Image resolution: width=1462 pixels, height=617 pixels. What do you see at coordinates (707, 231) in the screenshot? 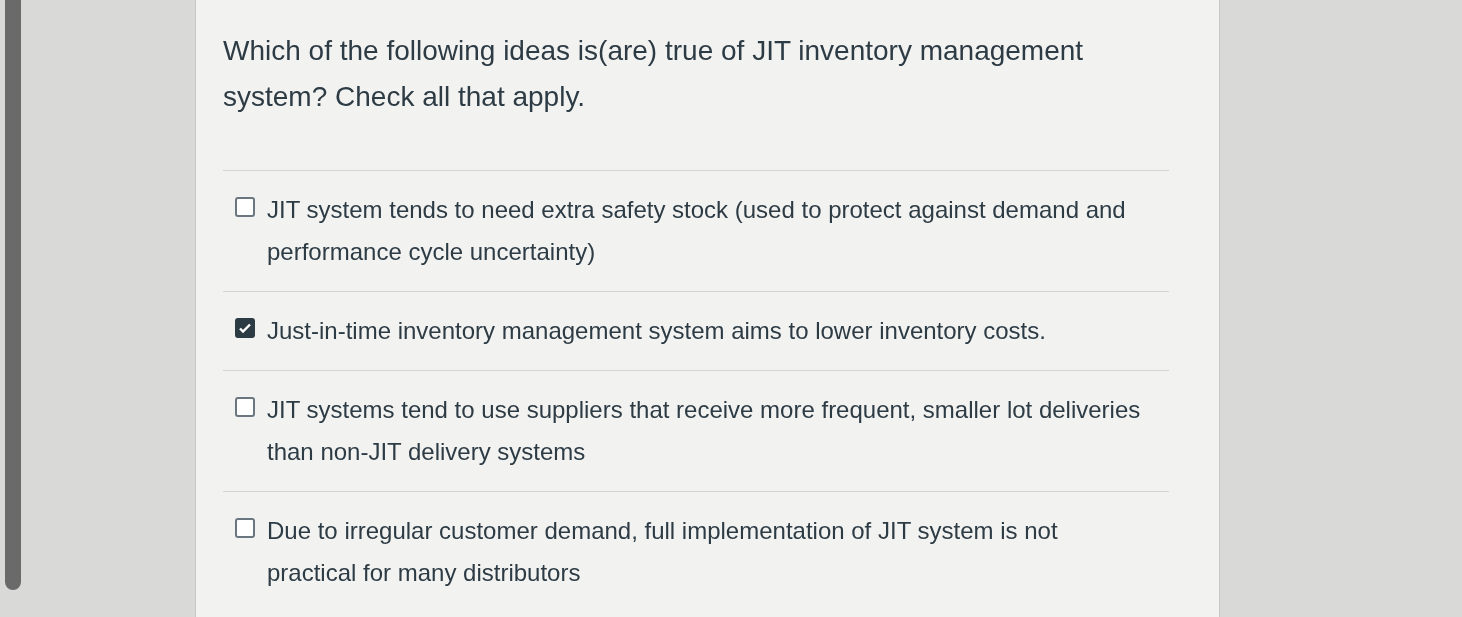
I see `option-label: JIT system tends to need extra safety stock (used to protect against demand and performance cycle uncertainty)` at bounding box center [707, 231].